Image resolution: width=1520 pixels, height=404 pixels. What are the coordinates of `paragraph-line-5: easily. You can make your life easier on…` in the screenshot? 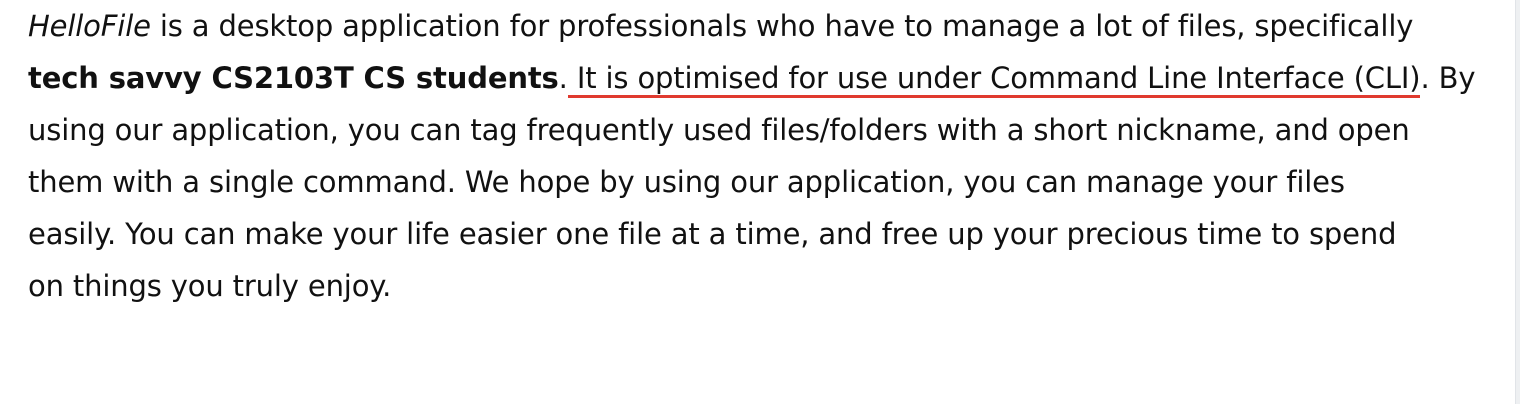 It's located at (712, 234).